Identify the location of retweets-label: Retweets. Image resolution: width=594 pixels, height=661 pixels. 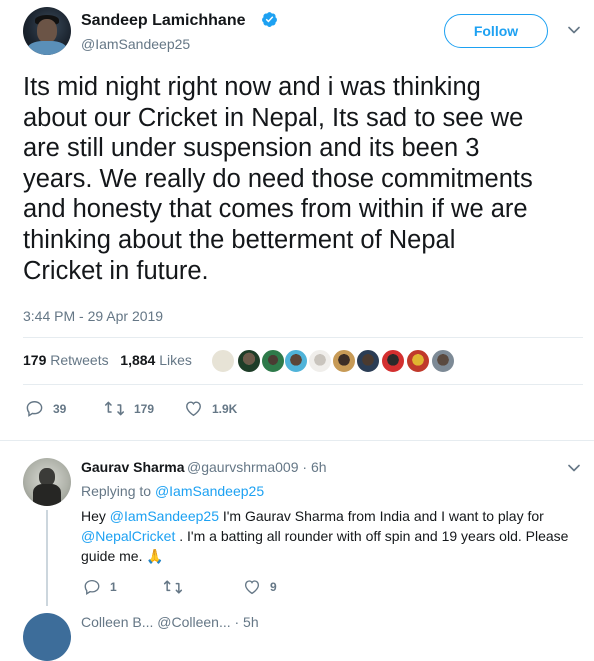
(79, 360).